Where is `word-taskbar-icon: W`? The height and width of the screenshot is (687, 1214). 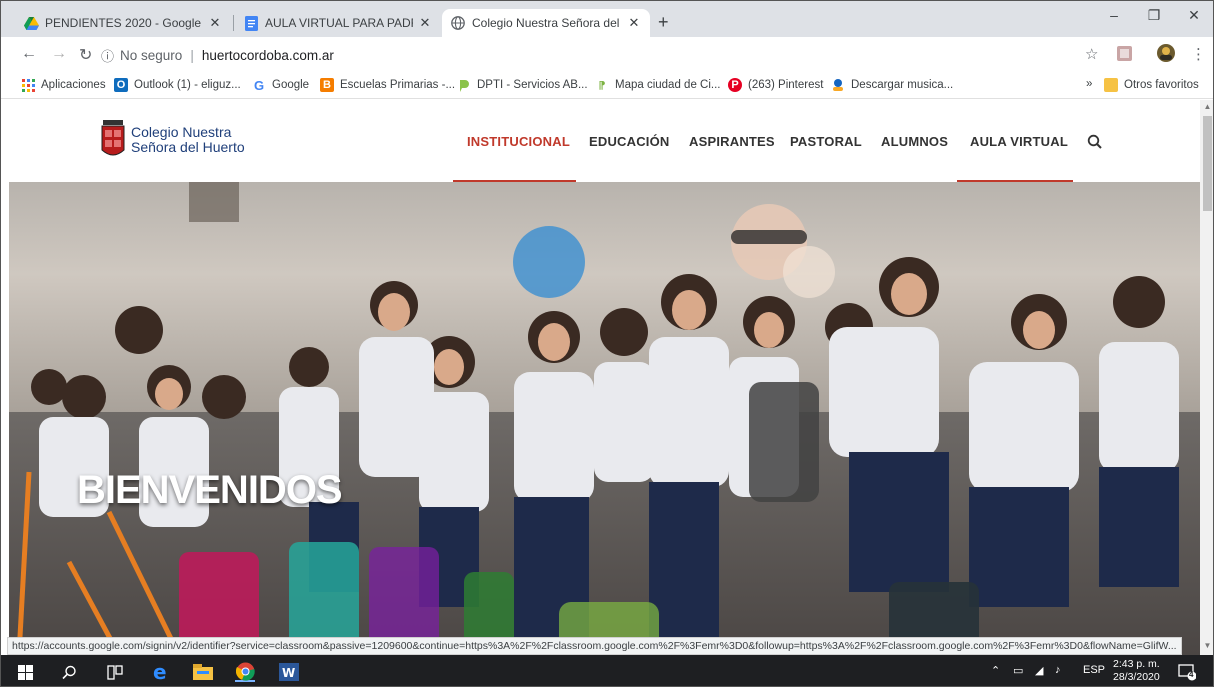
word-taskbar-icon: W is located at coordinates (289, 672).